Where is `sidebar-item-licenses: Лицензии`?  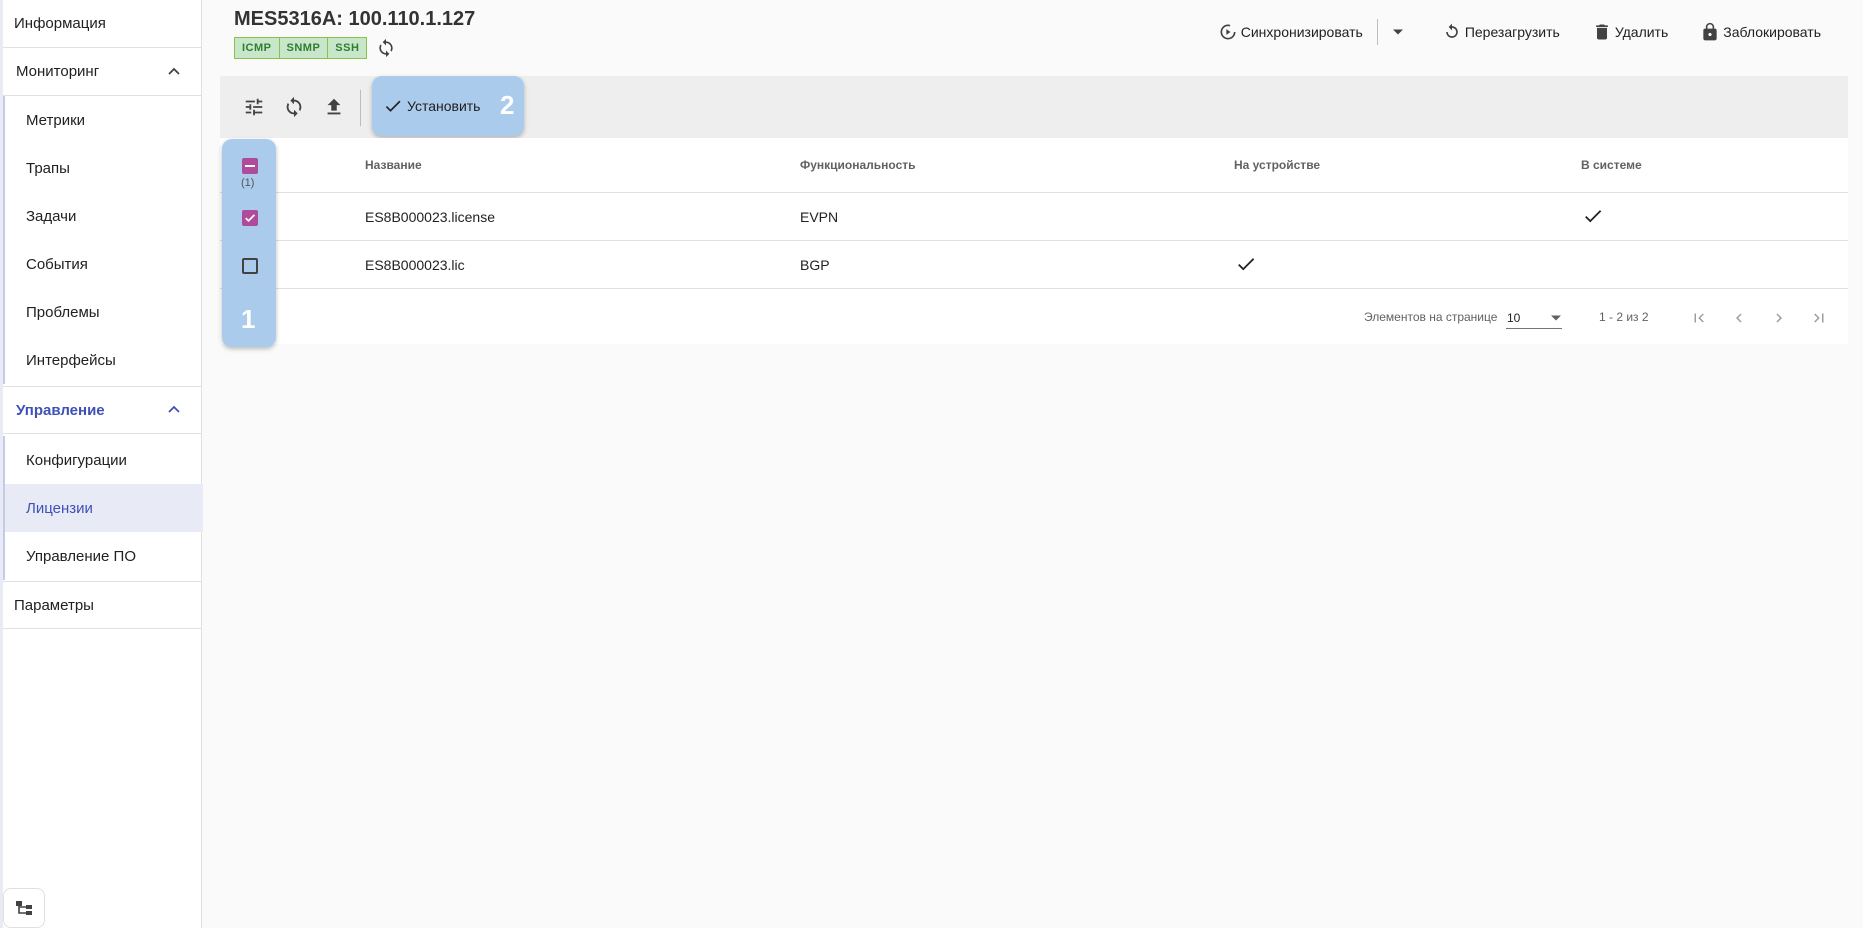
sidebar-item-licenses: Лицензии is located at coordinates (104, 508).